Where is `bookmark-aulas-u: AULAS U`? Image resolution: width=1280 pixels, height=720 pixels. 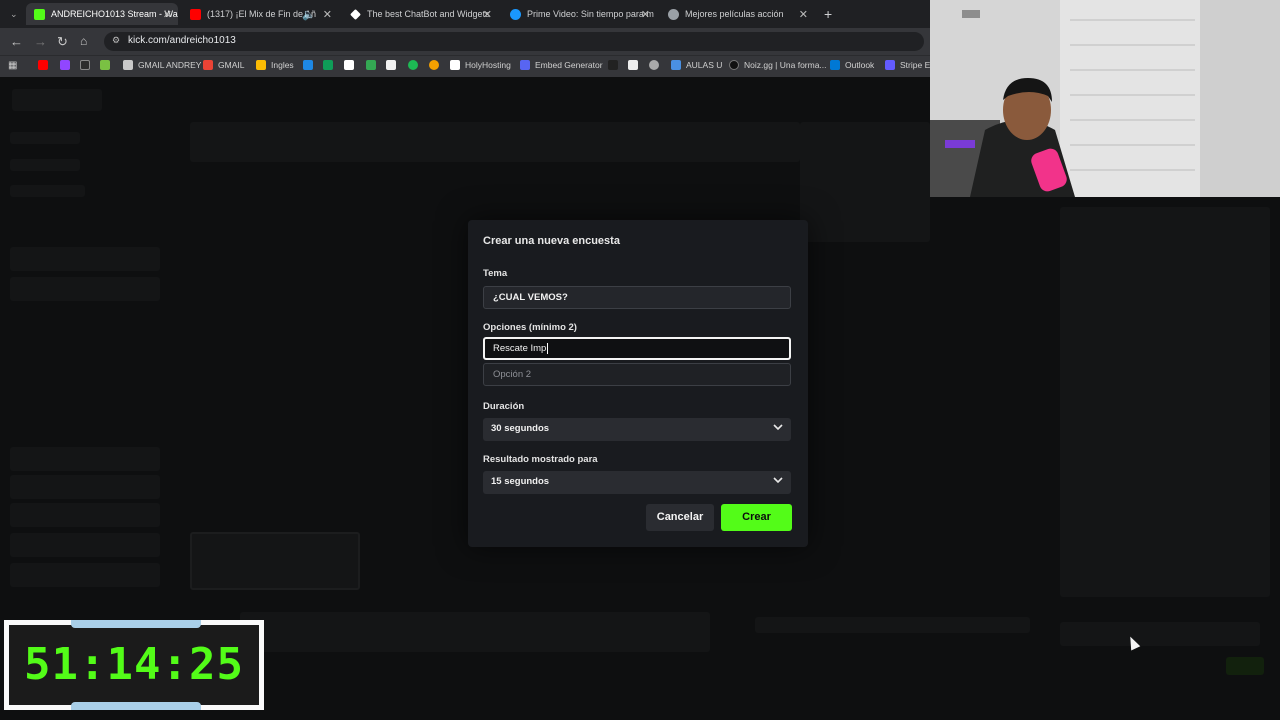 bookmark-aulas-u: AULAS U is located at coordinates (696, 65).